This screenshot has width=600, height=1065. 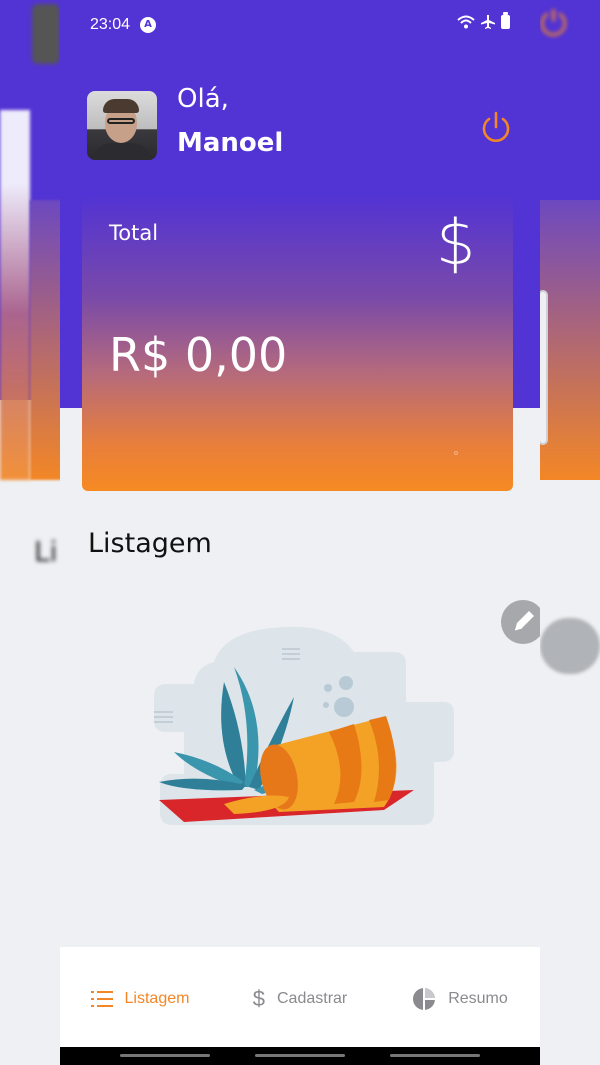 What do you see at coordinates (300, 1056) in the screenshot?
I see `gesture-bar` at bounding box center [300, 1056].